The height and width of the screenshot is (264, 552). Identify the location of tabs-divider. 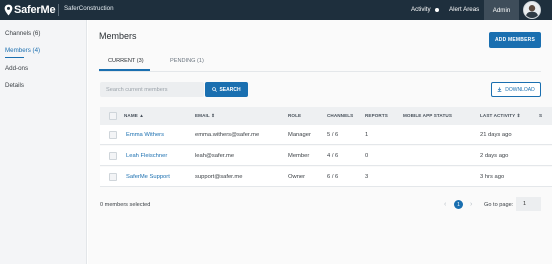
(320, 71).